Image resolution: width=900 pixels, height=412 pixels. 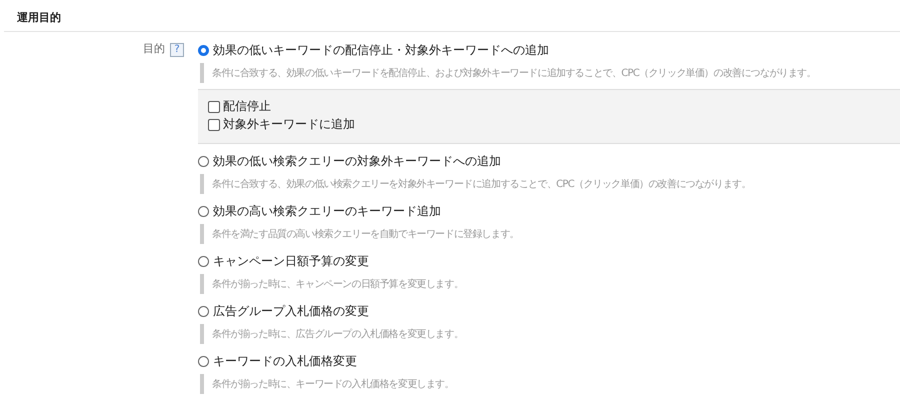 What do you see at coordinates (550, 73) in the screenshot?
I see `option-description: 条件に合致する、効果の低いキーワードを配信停止、および対象外キーワードに追加することで、CPC（クリック単価）の改善につながります。` at bounding box center [550, 73].